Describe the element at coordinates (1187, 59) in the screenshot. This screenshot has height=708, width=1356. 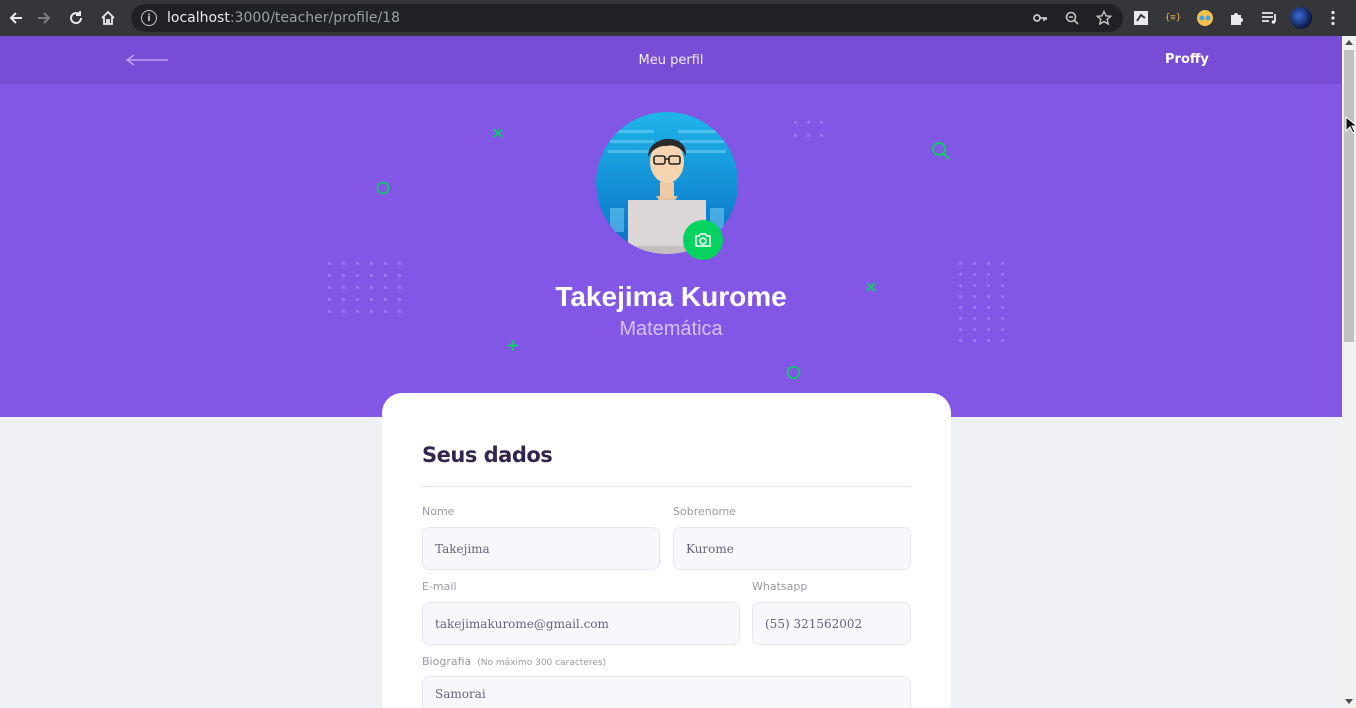
I see `brand-logo: Proffy` at that location.